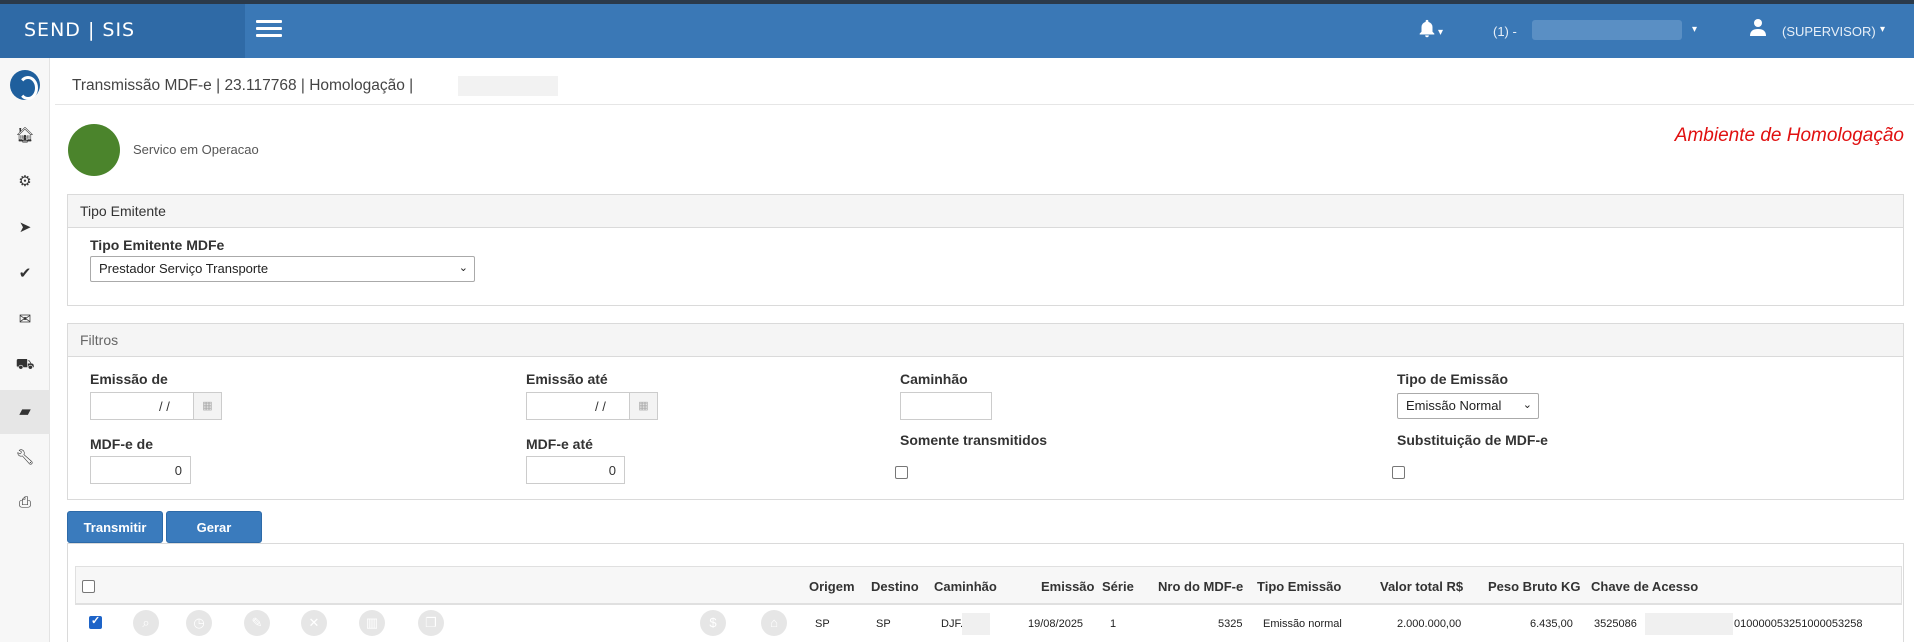 This screenshot has width=1914, height=642. What do you see at coordinates (146, 623) in the screenshot?
I see `search-icon: ⌕` at bounding box center [146, 623].